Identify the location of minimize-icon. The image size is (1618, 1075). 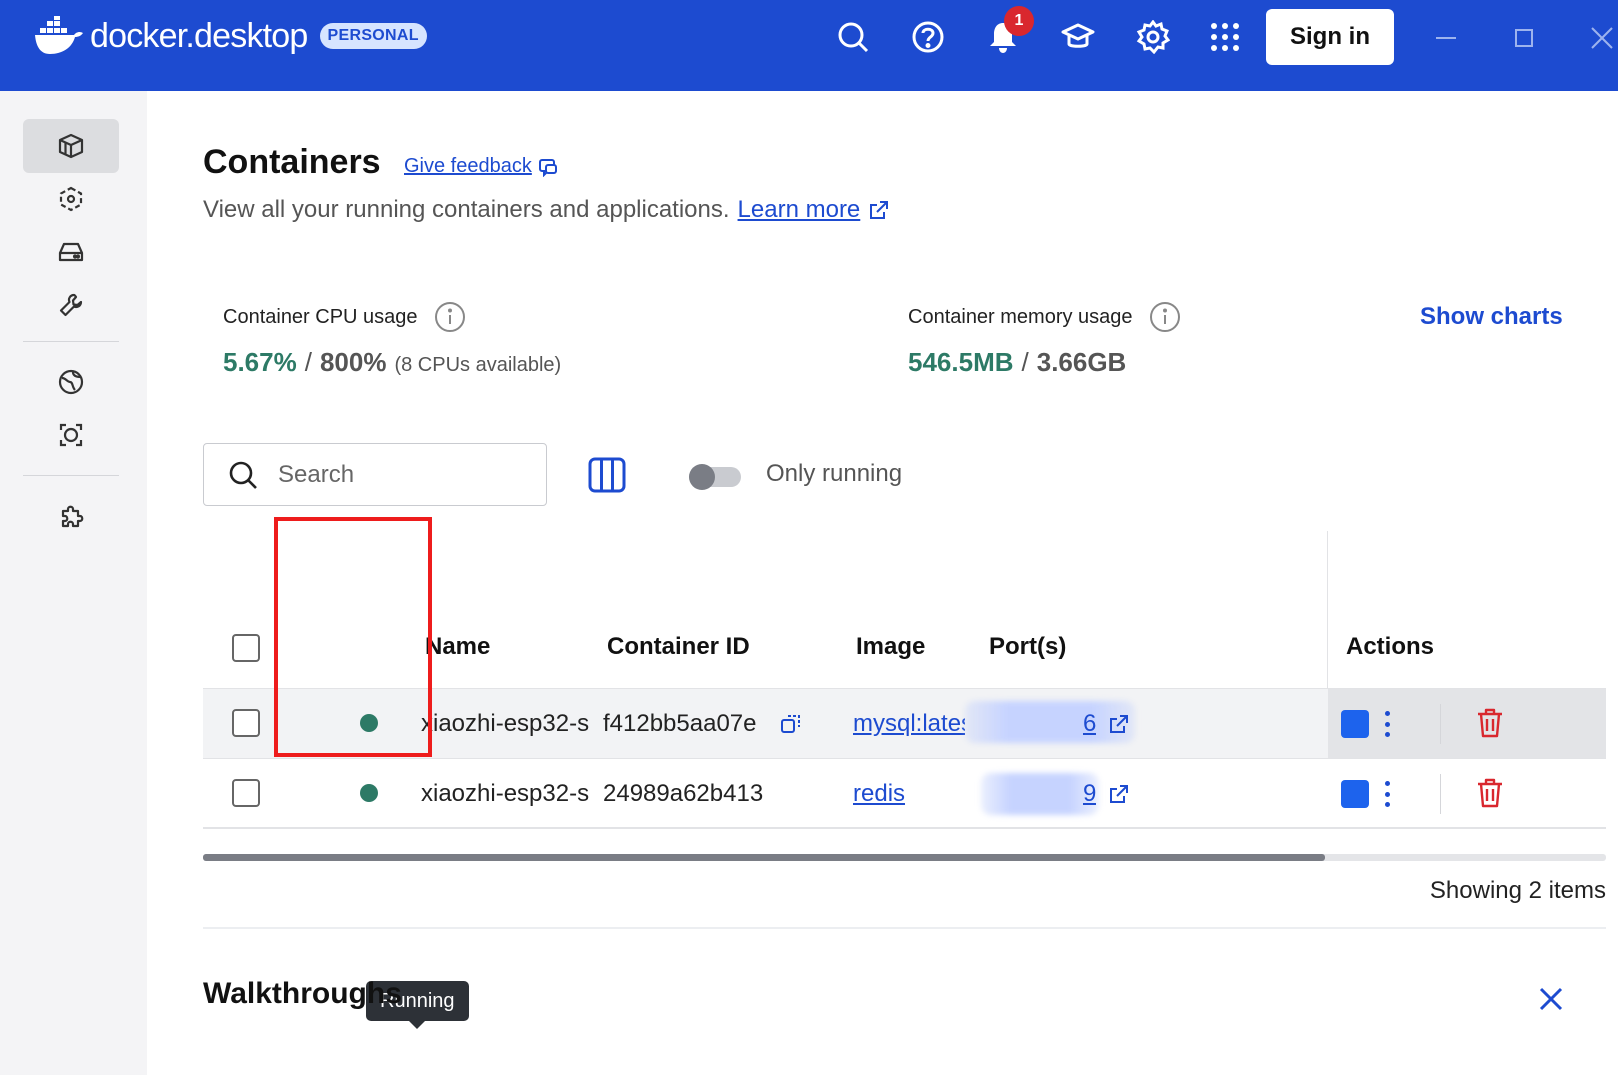
(1446, 38).